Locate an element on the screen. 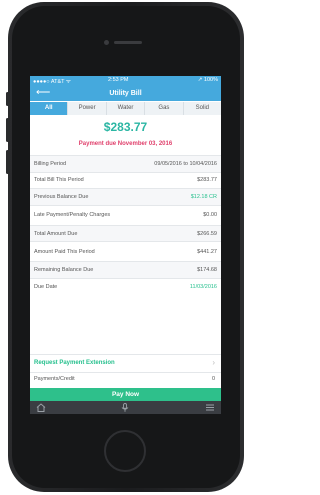  status-bar: ●●●●○ AT&T ᯤ 2:53 PM ↗ 100% is located at coordinates (125, 81).